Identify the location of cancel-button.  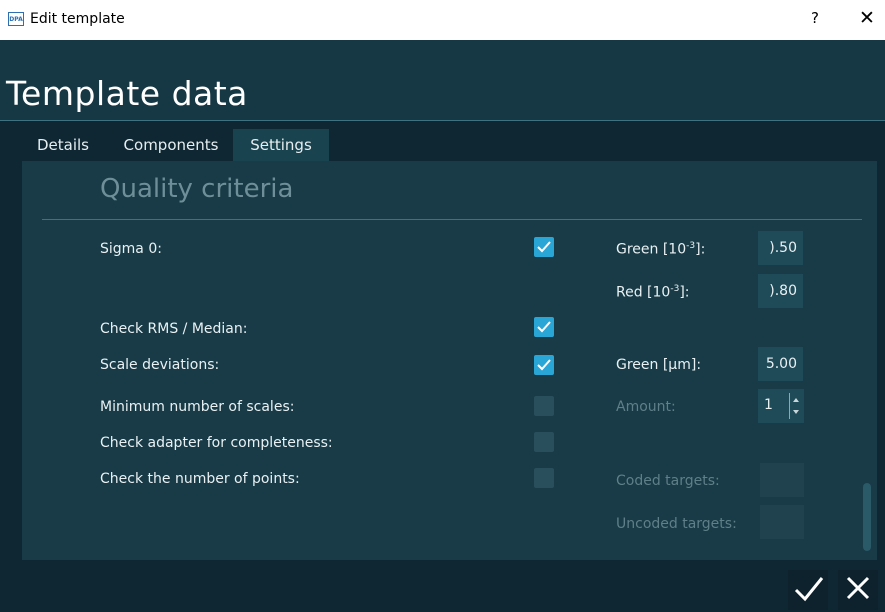
(858, 590).